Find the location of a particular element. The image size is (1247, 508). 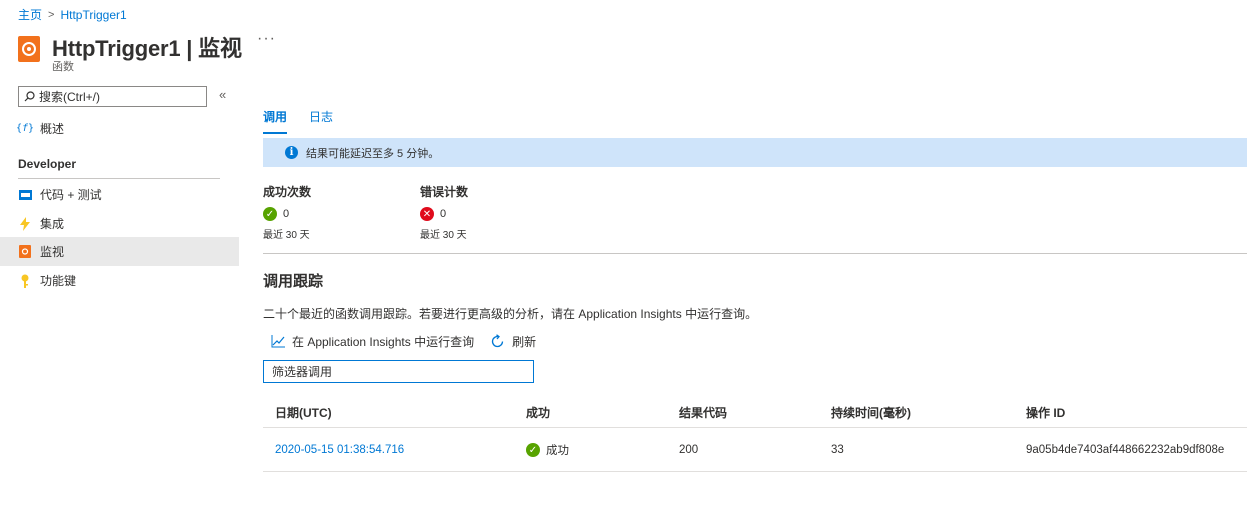

monitor-icon is located at coordinates (25, 252).